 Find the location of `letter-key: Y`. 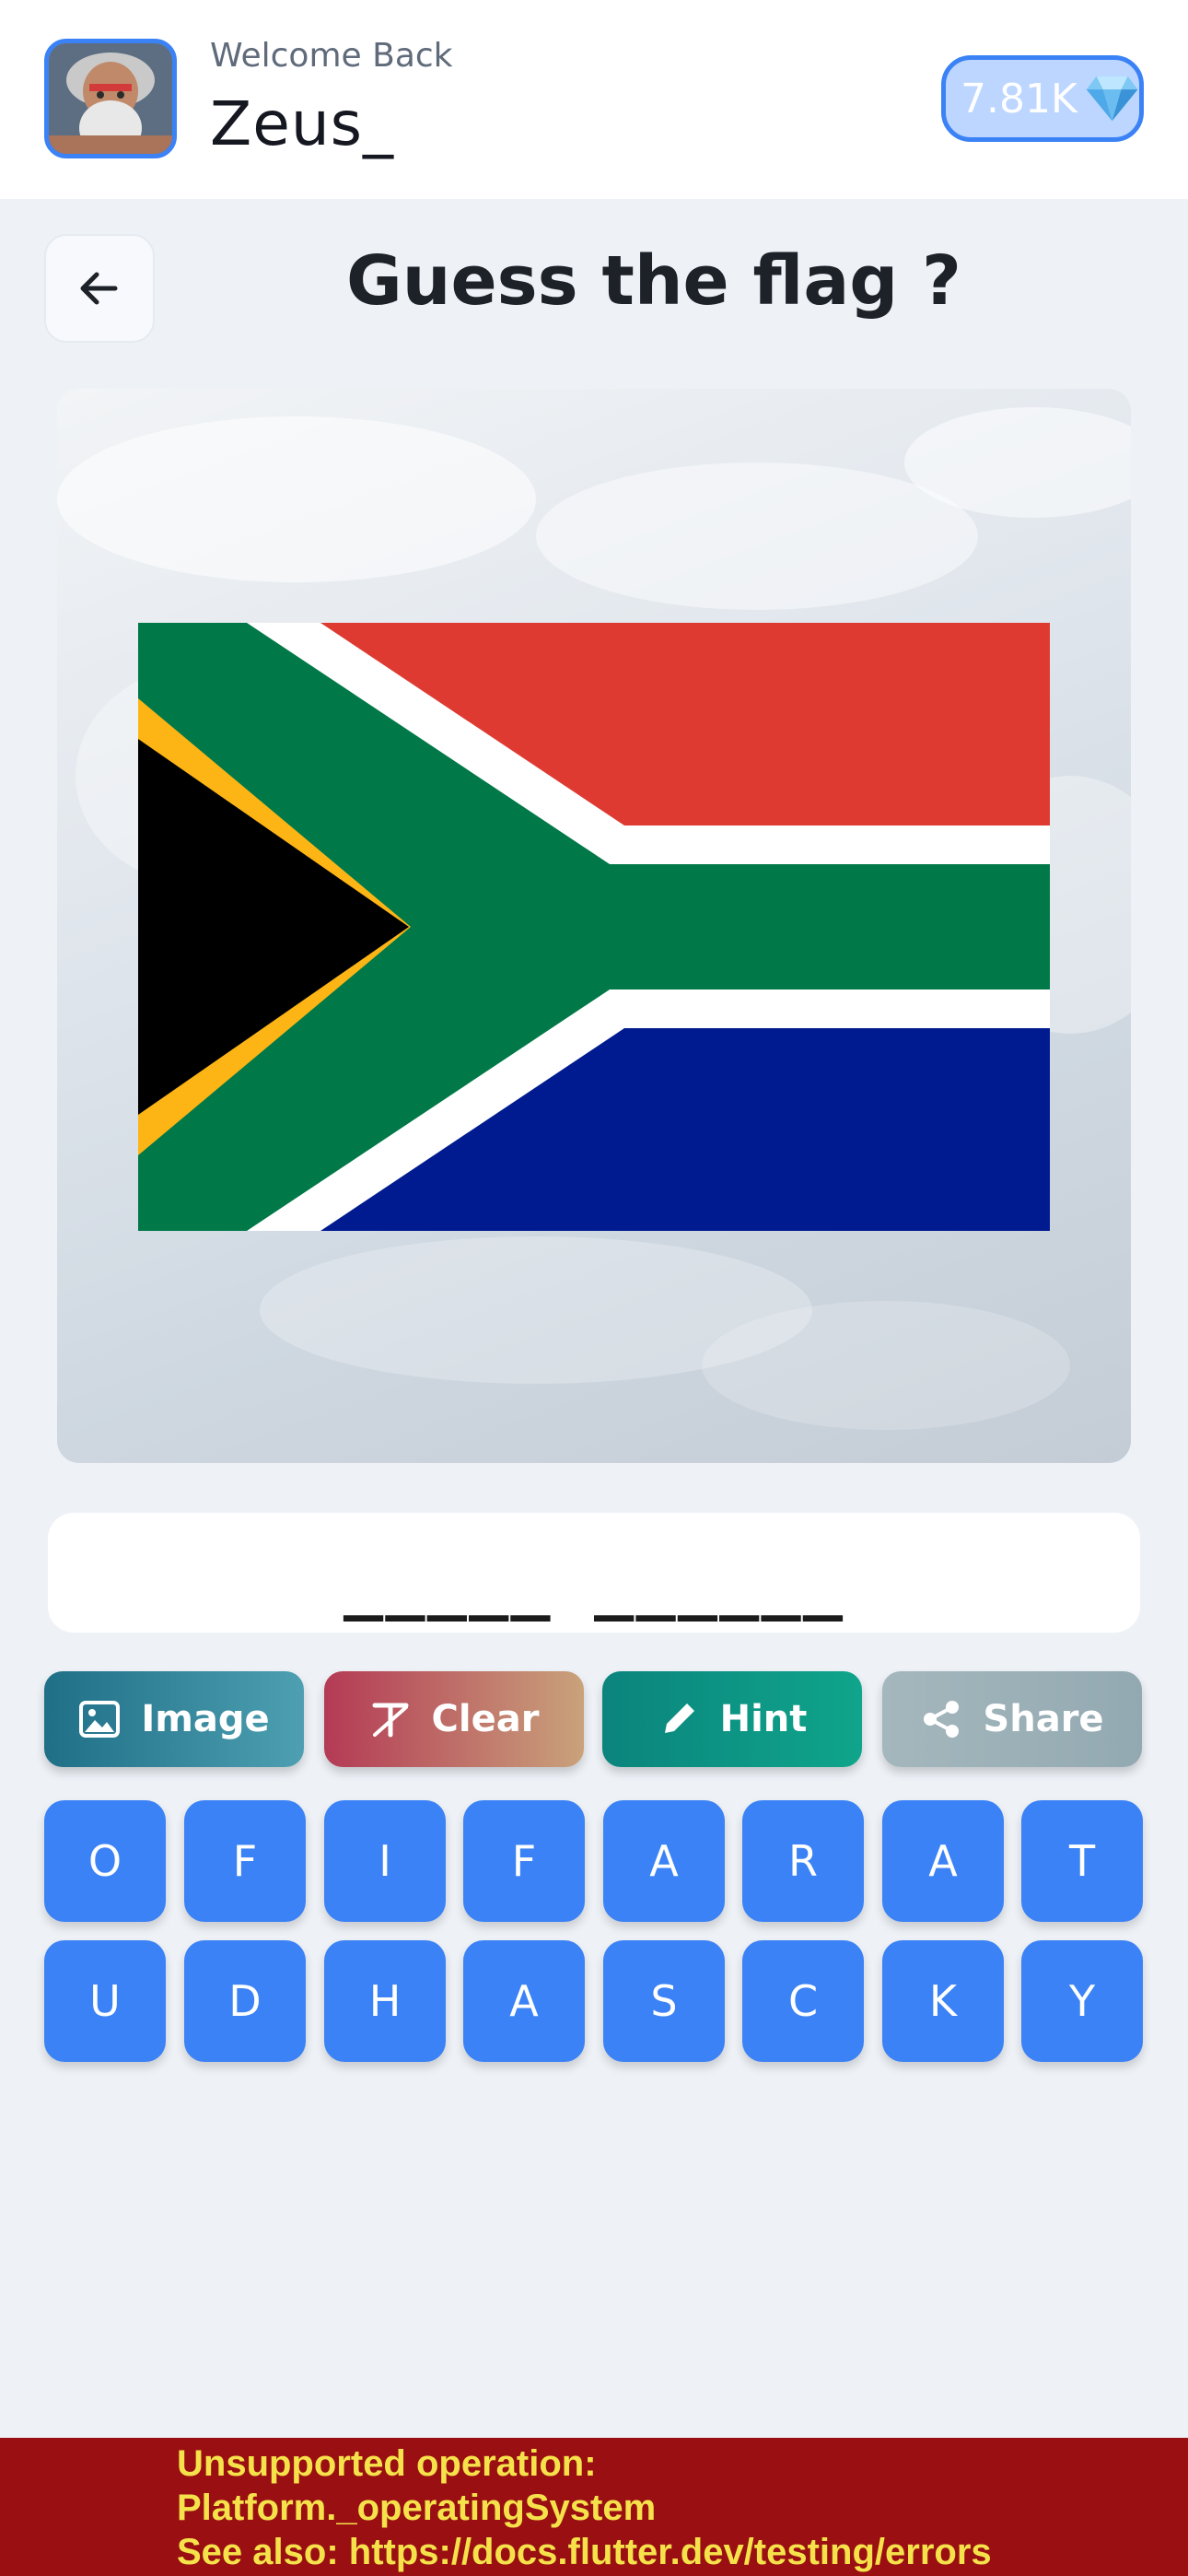

letter-key: Y is located at coordinates (1082, 2001).